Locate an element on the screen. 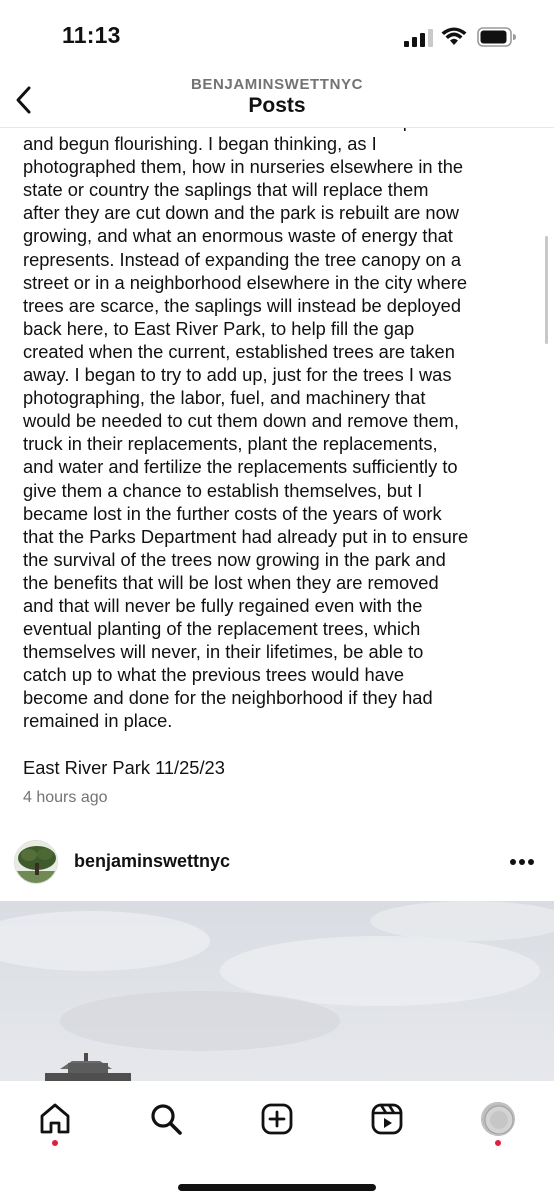  nav-profile is located at coordinates (498, 1119).